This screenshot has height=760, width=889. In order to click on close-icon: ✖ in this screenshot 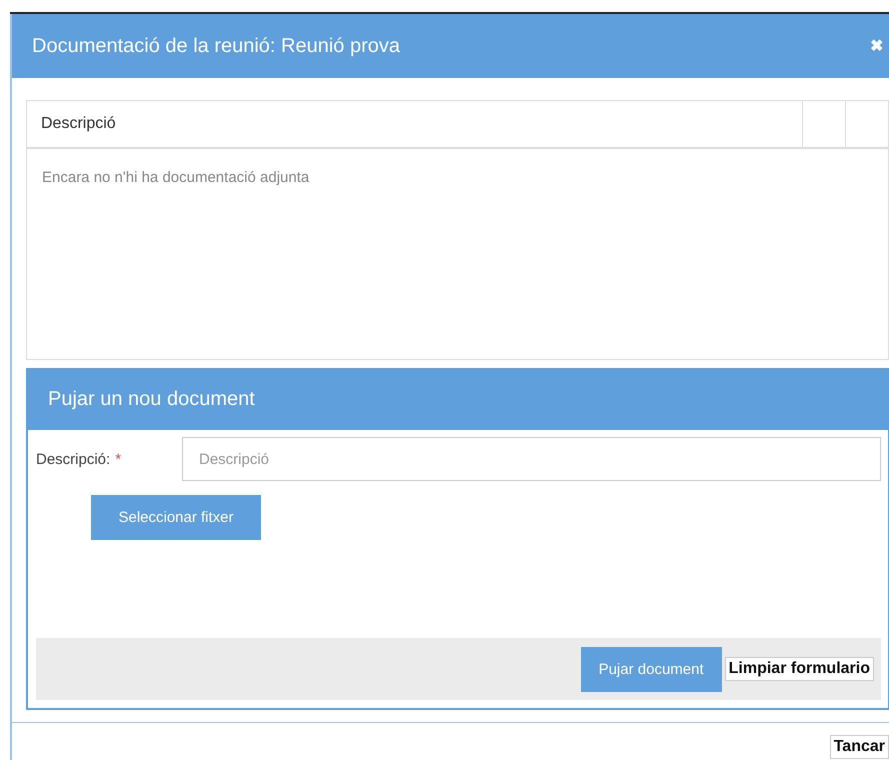, I will do `click(876, 46)`.